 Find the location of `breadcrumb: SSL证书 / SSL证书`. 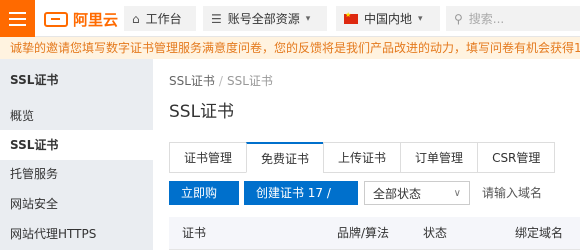

breadcrumb: SSL证书 / SSL证书 is located at coordinates (221, 80).